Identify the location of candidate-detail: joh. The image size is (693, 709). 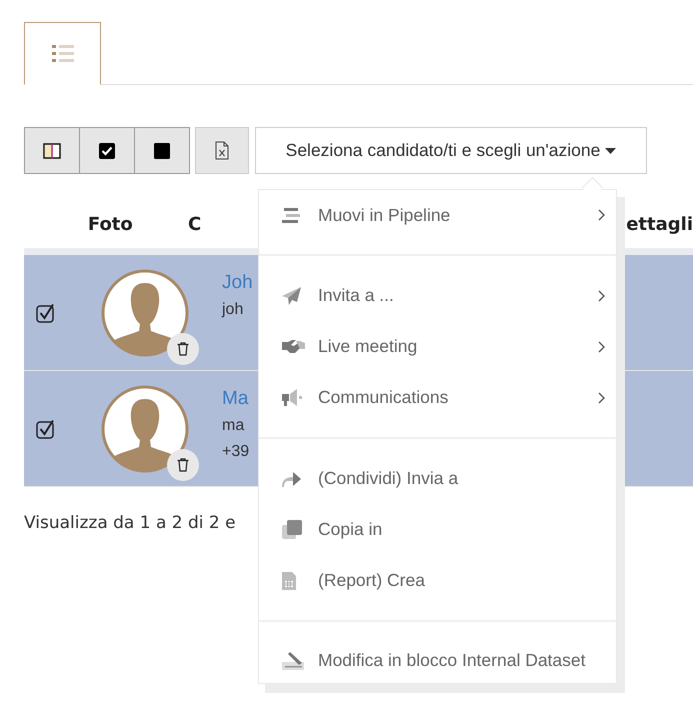
(233, 310).